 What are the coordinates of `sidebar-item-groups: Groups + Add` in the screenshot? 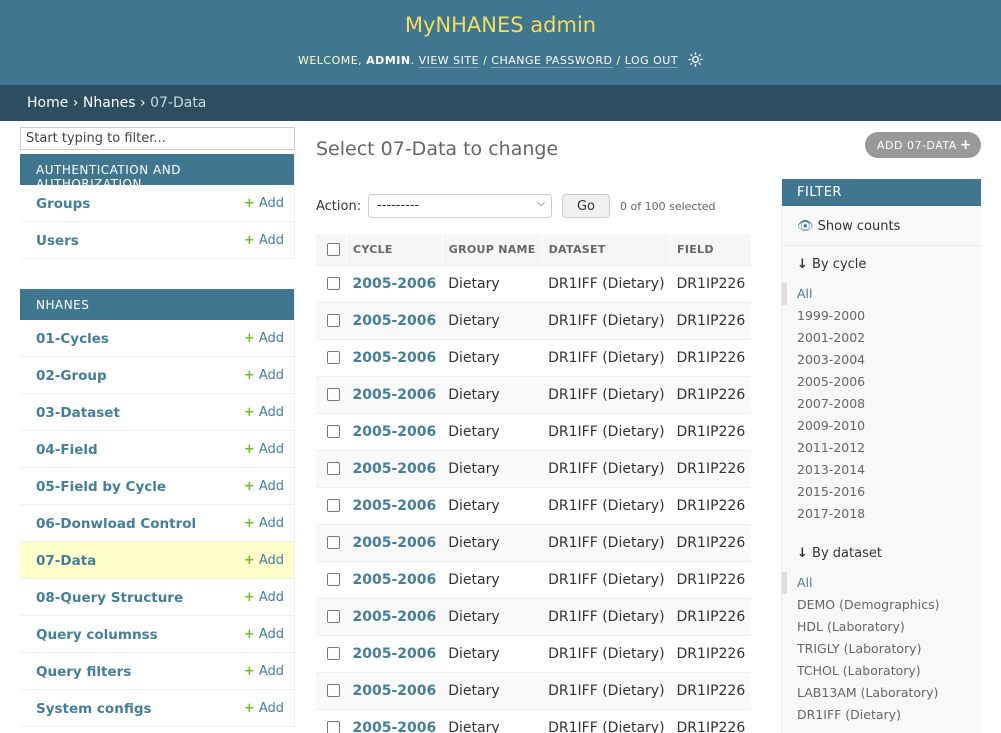 It's located at (157, 203).